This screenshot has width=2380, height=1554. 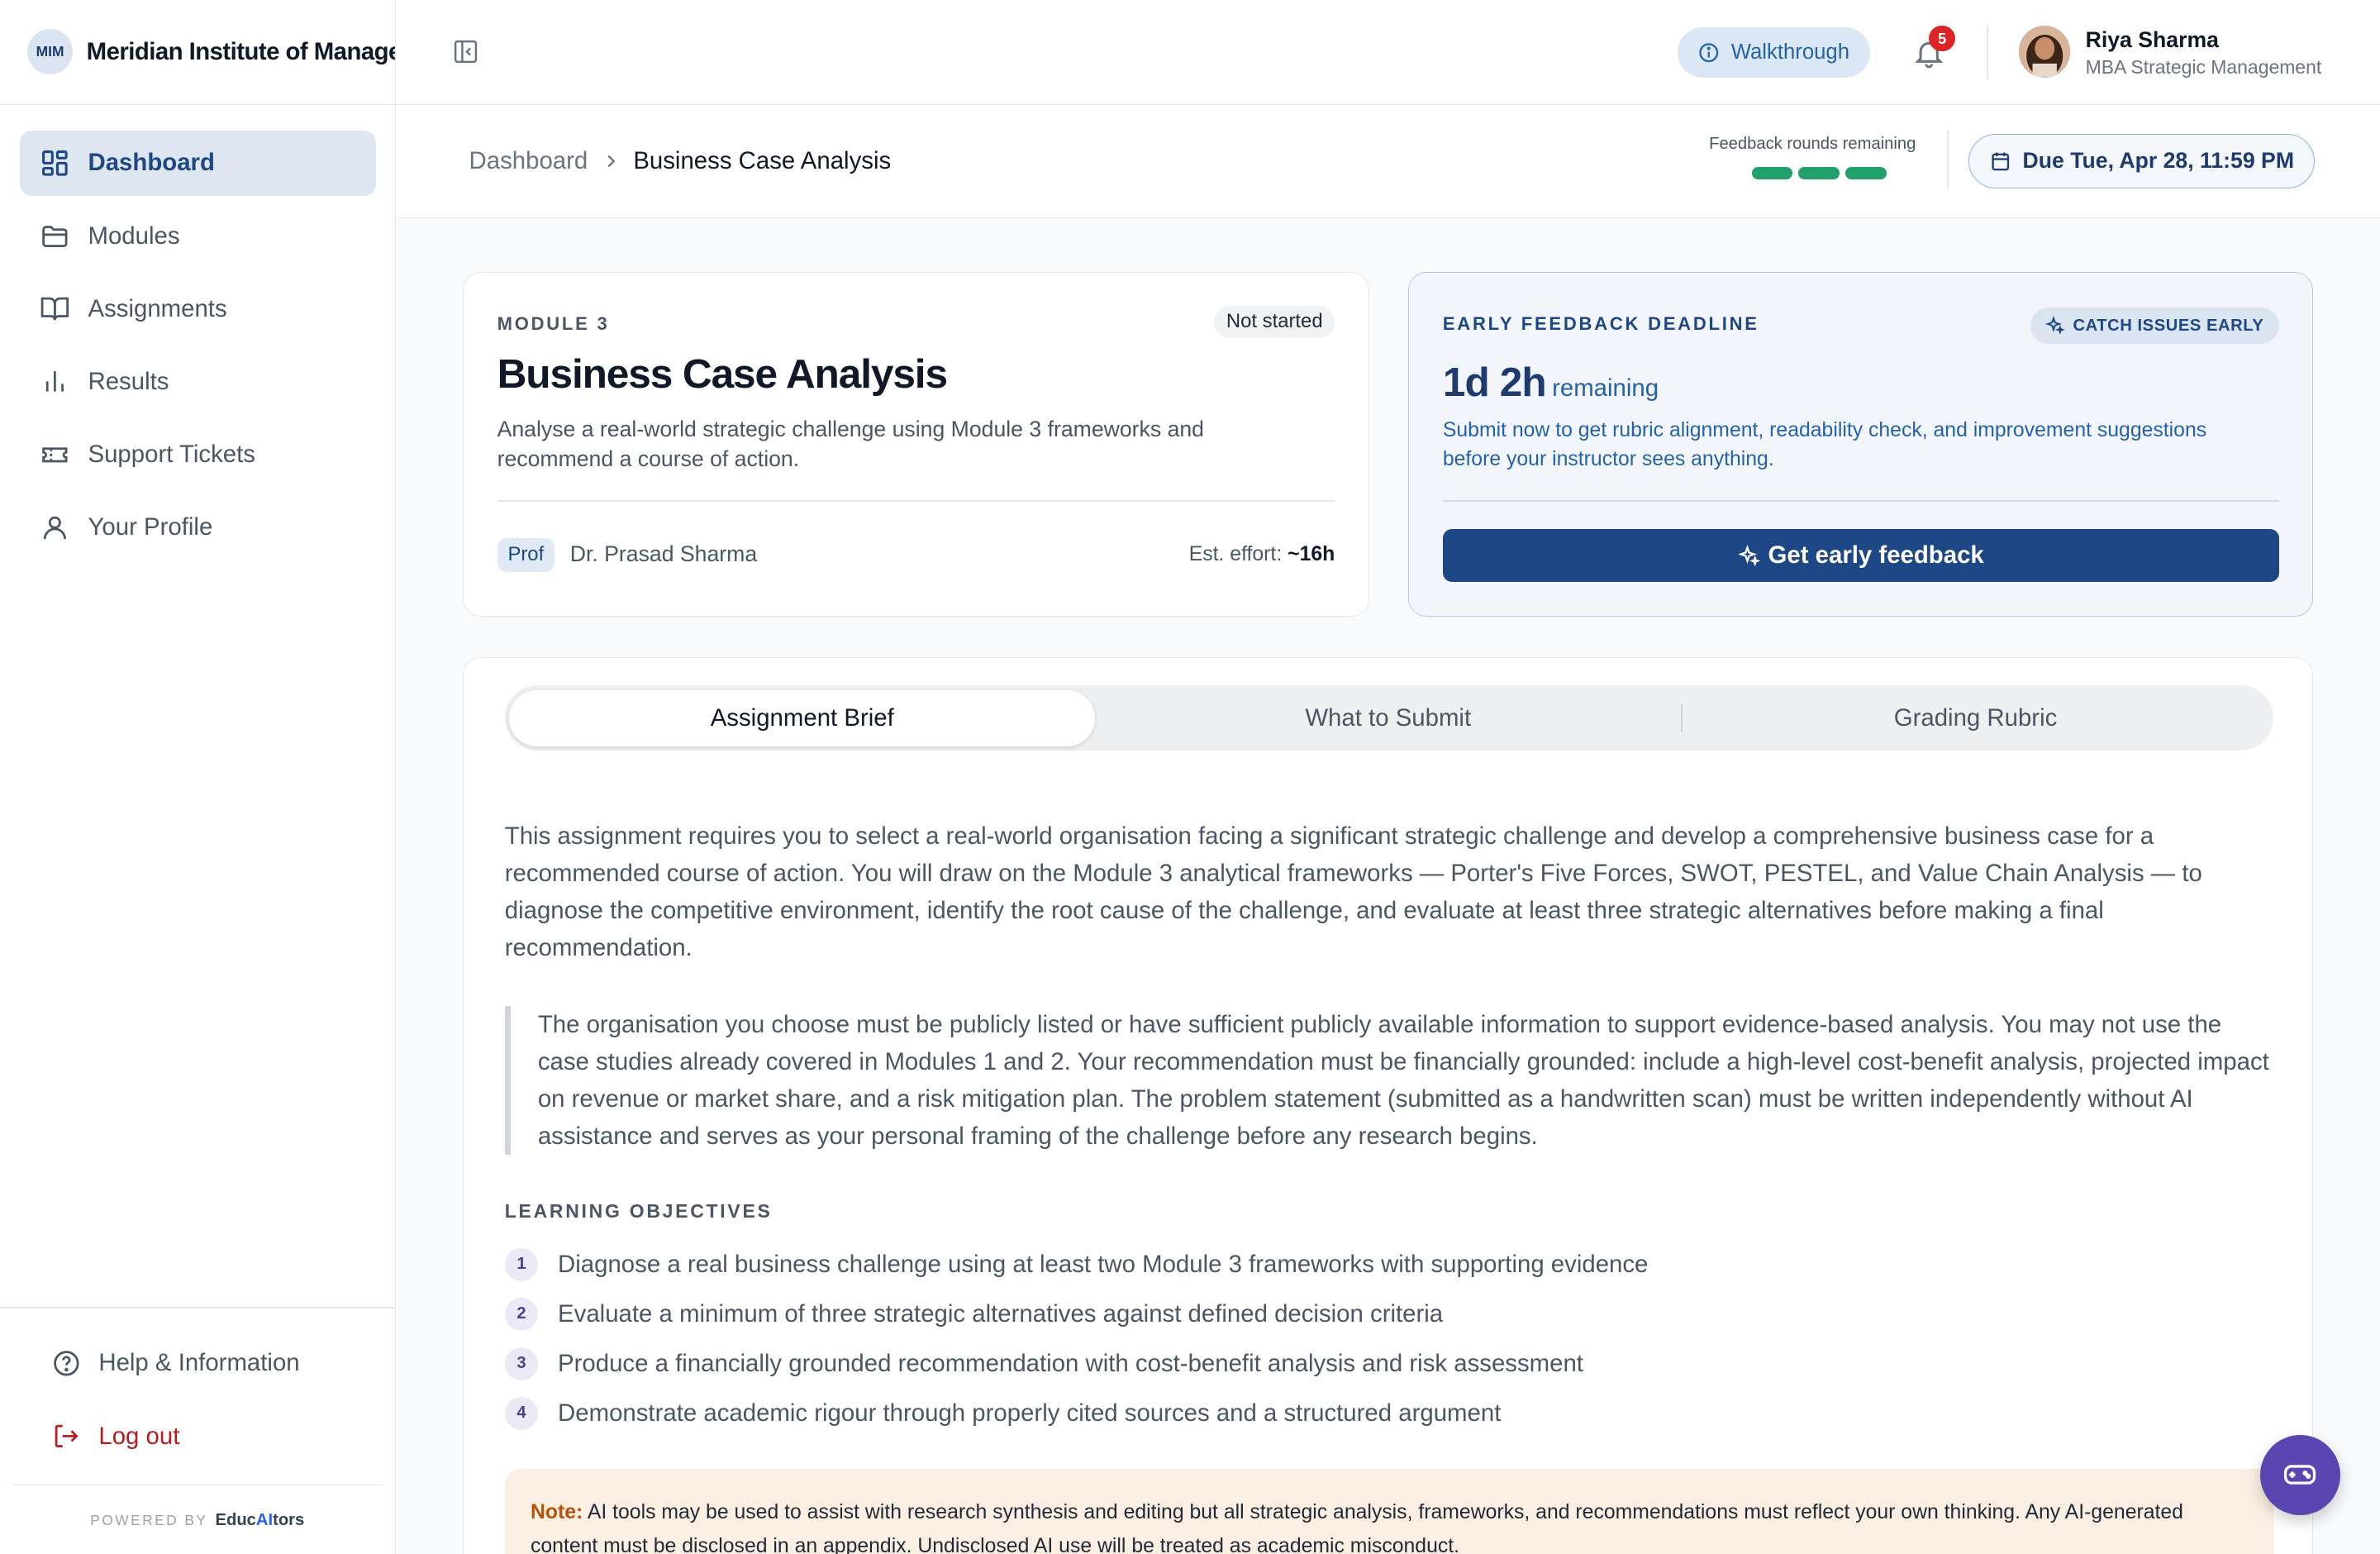 What do you see at coordinates (149, 1519) in the screenshot?
I see `powered-by-label: POWERED BY` at bounding box center [149, 1519].